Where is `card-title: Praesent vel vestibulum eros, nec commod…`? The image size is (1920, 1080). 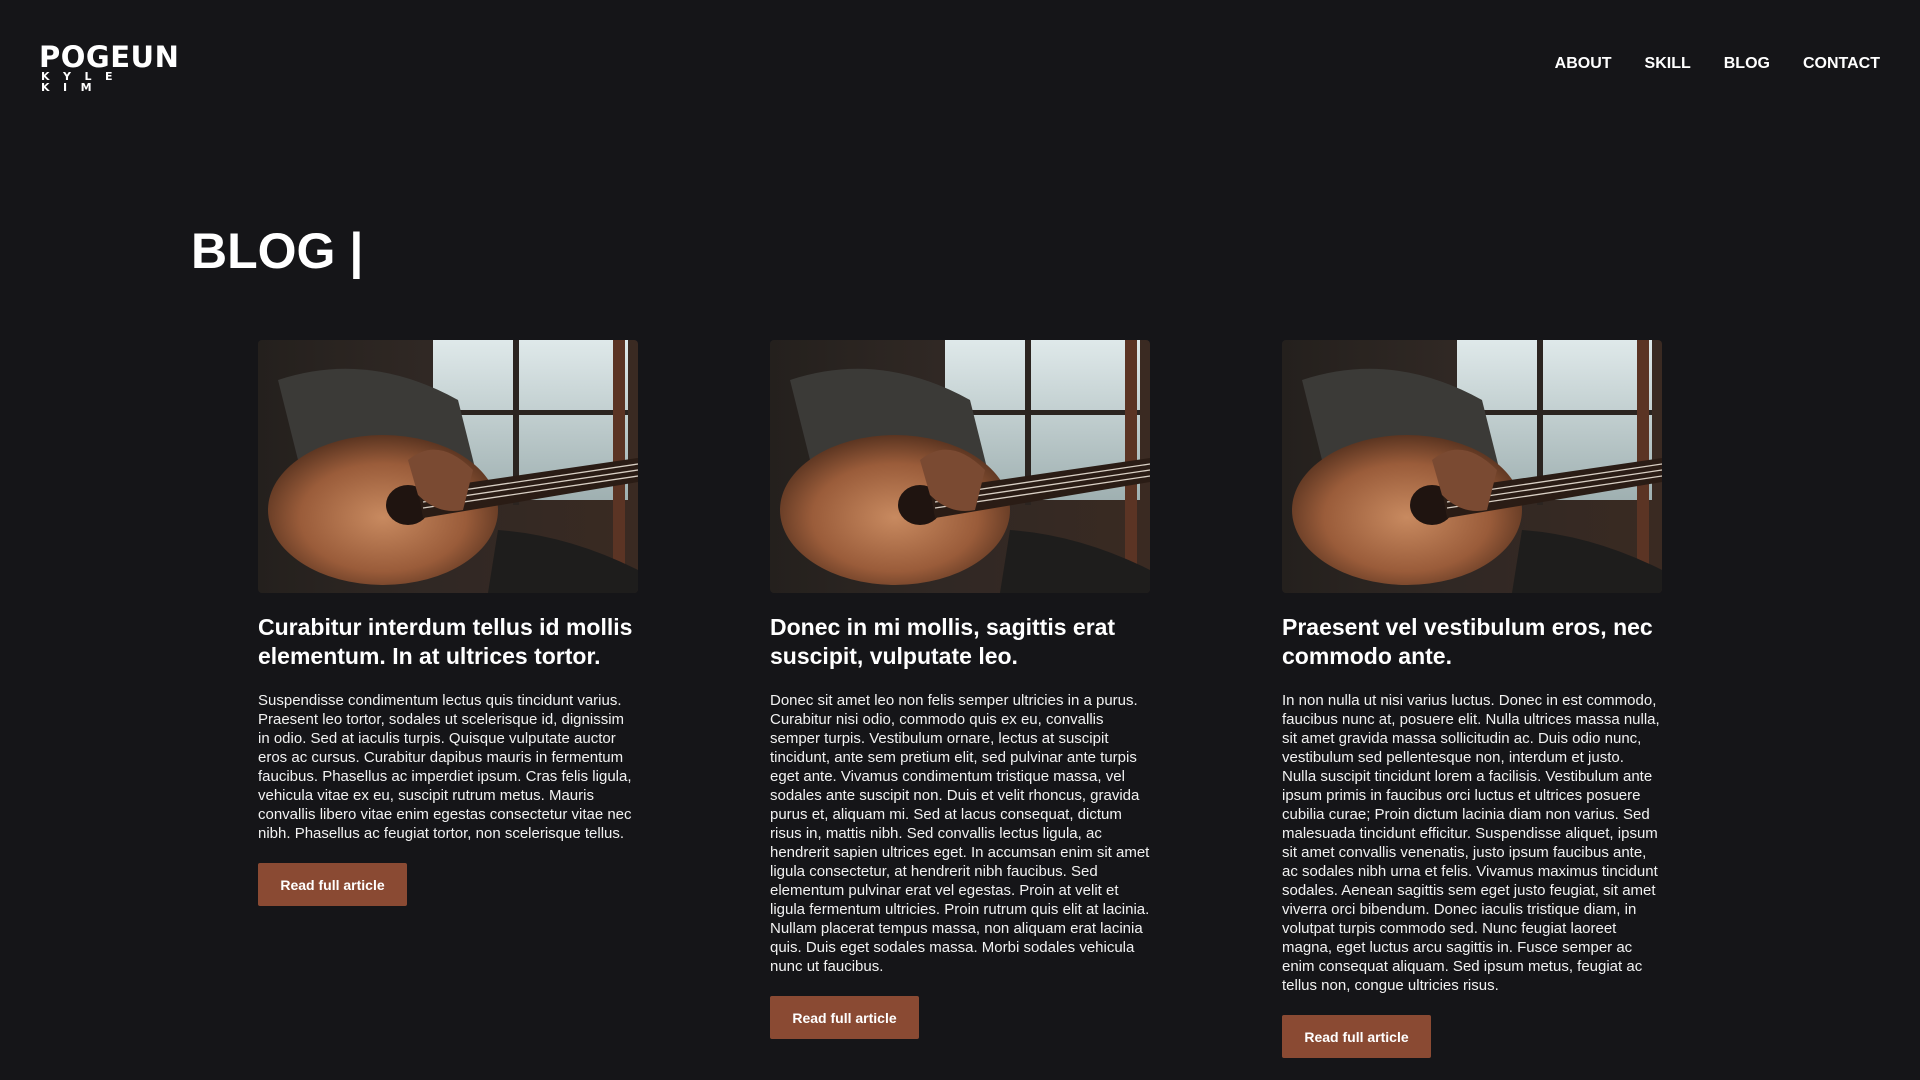
card-title: Praesent vel vestibulum eros, nec commod… is located at coordinates (1467, 641).